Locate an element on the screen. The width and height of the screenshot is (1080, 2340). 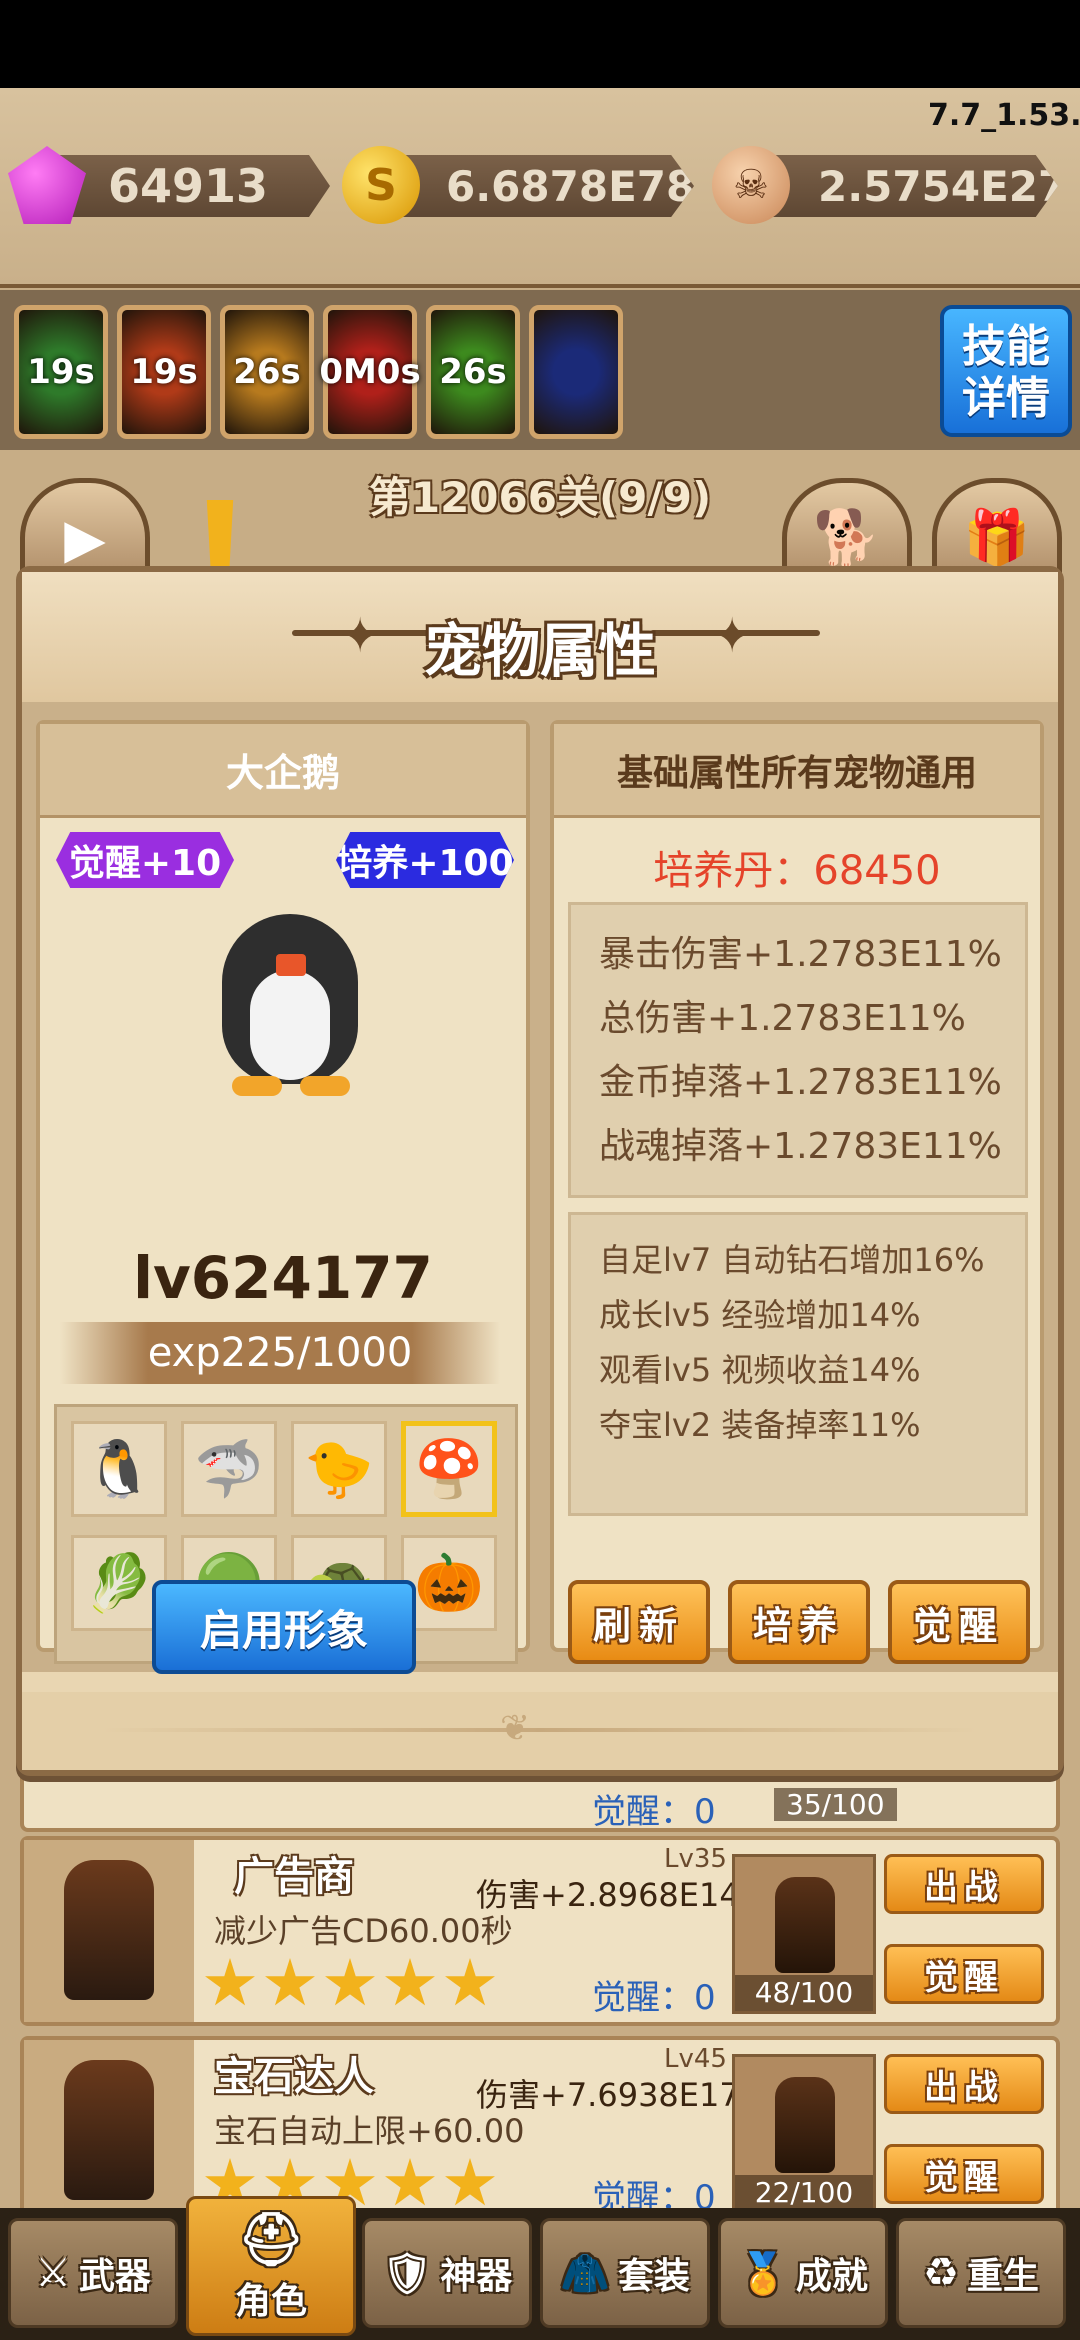
base-attributes-header: 基础属性所有宠物通用 is located at coordinates (797, 771).